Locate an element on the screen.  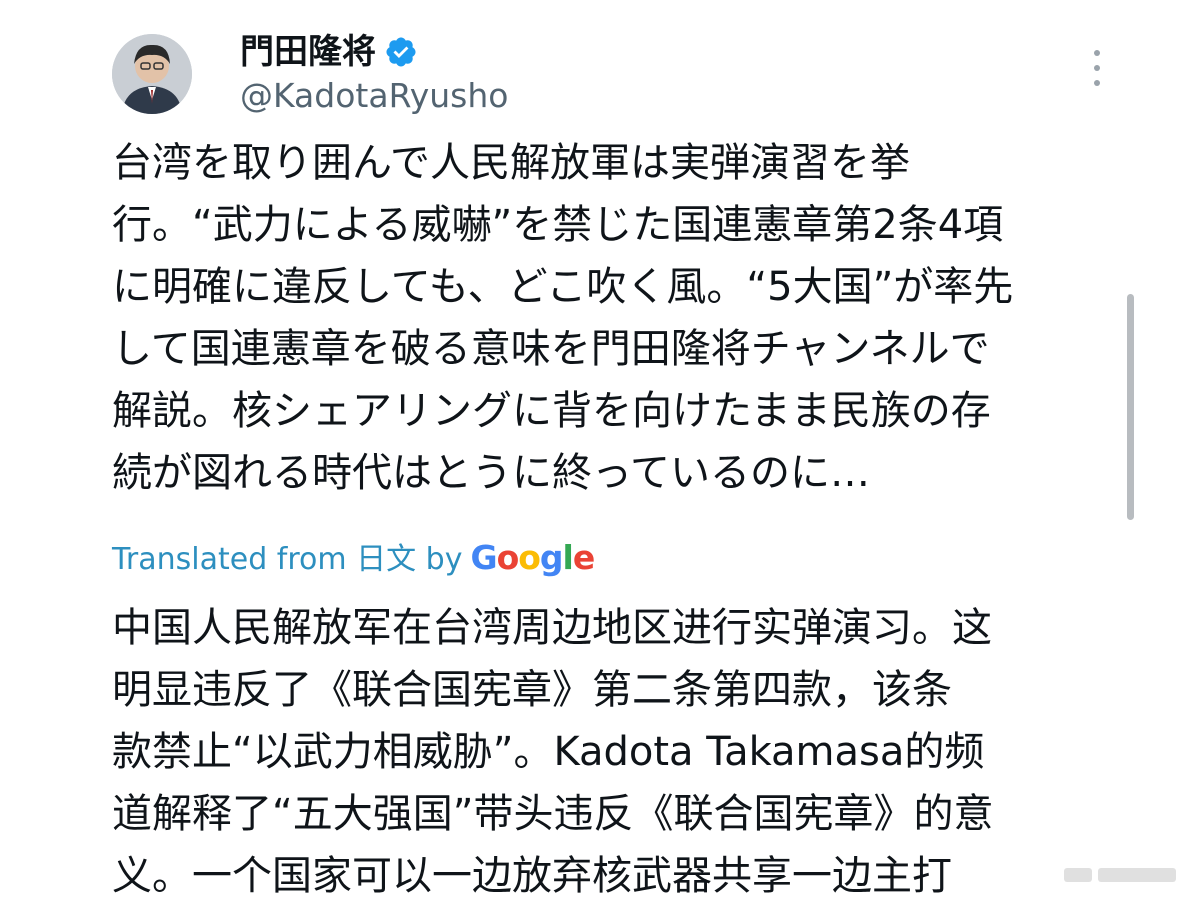
watermark is located at coordinates (1120, 875).